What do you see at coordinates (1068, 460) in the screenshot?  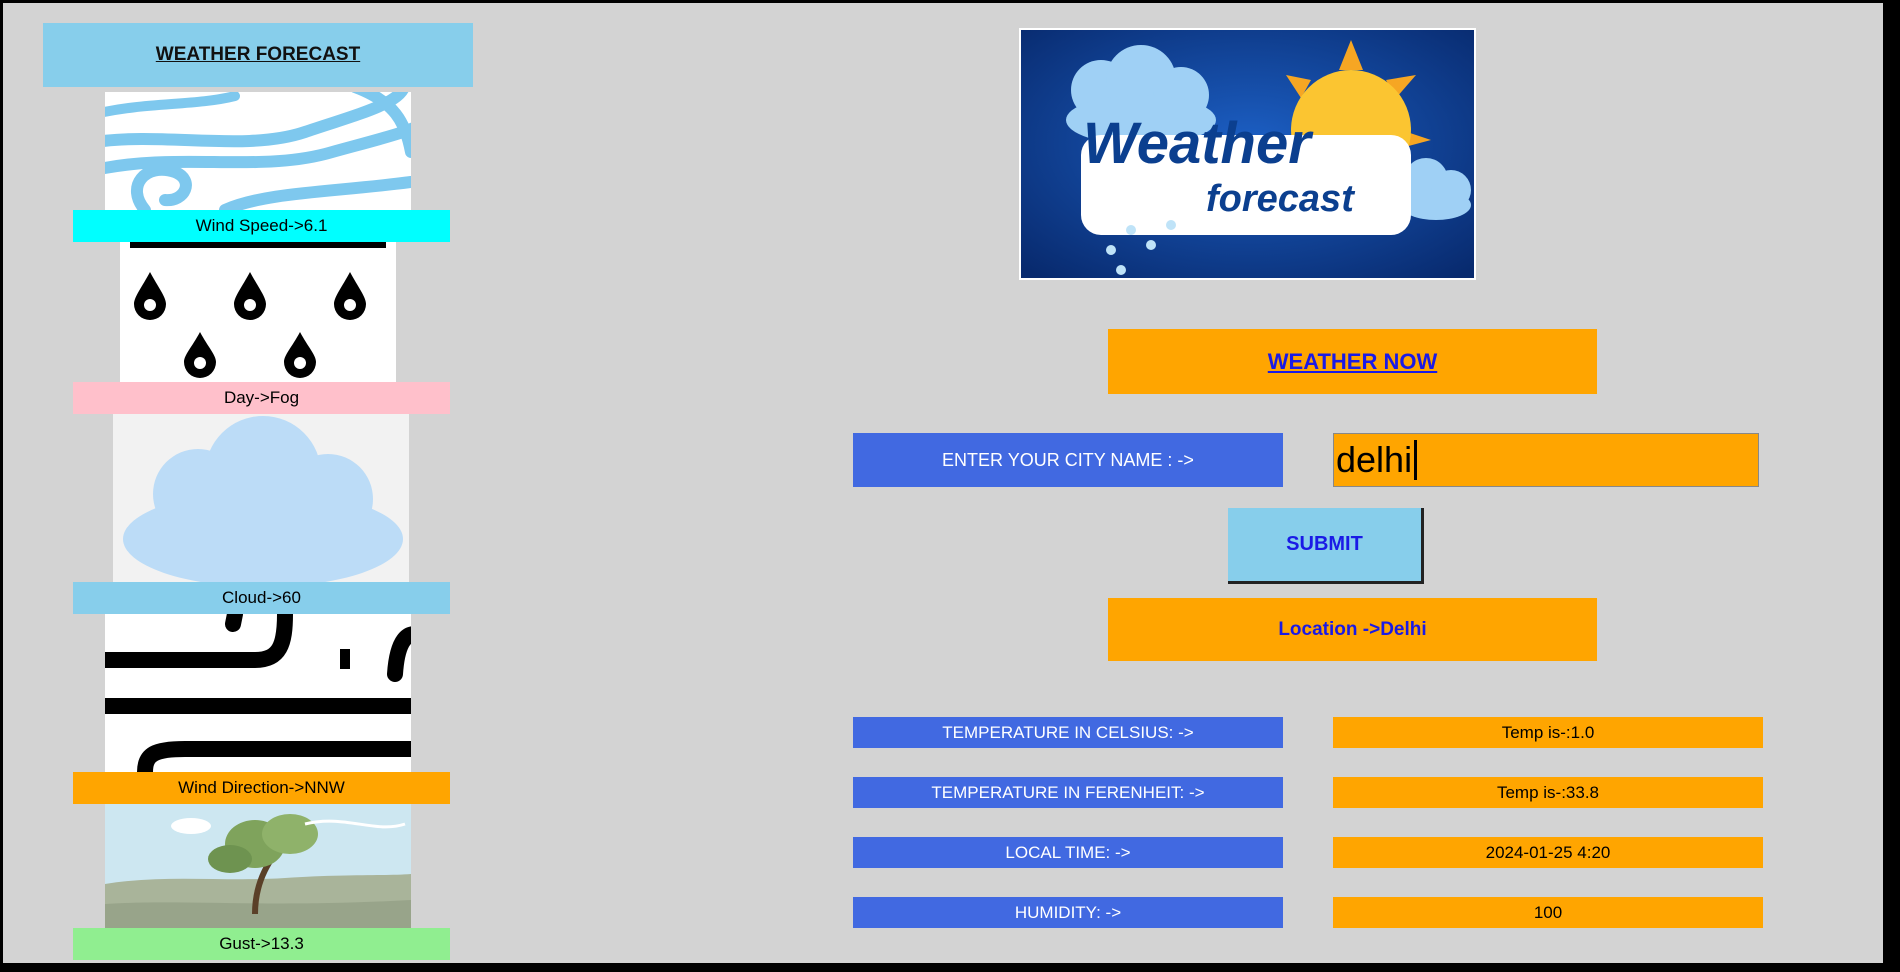 I see `city-name-label: ENTER YOUR CITY NAME : ->` at bounding box center [1068, 460].